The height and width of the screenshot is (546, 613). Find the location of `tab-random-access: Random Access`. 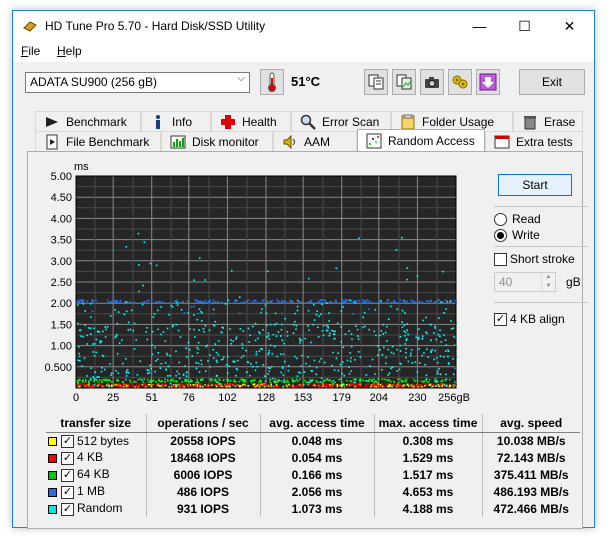

tab-random-access: Random Access is located at coordinates (421, 140).